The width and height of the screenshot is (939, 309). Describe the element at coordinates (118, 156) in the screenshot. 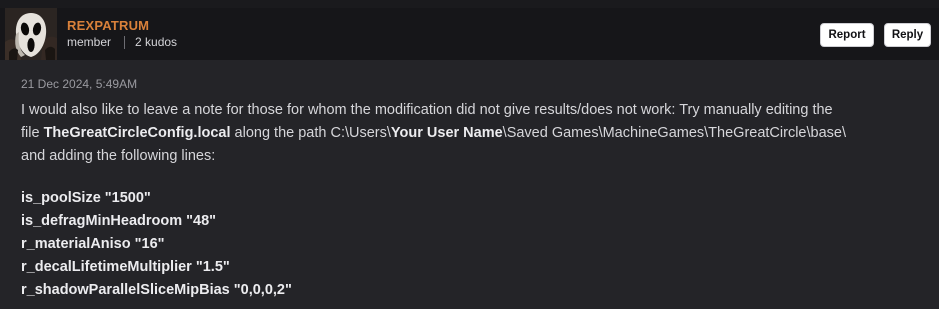

I see `body-line-3: and adding the following lines:` at that location.